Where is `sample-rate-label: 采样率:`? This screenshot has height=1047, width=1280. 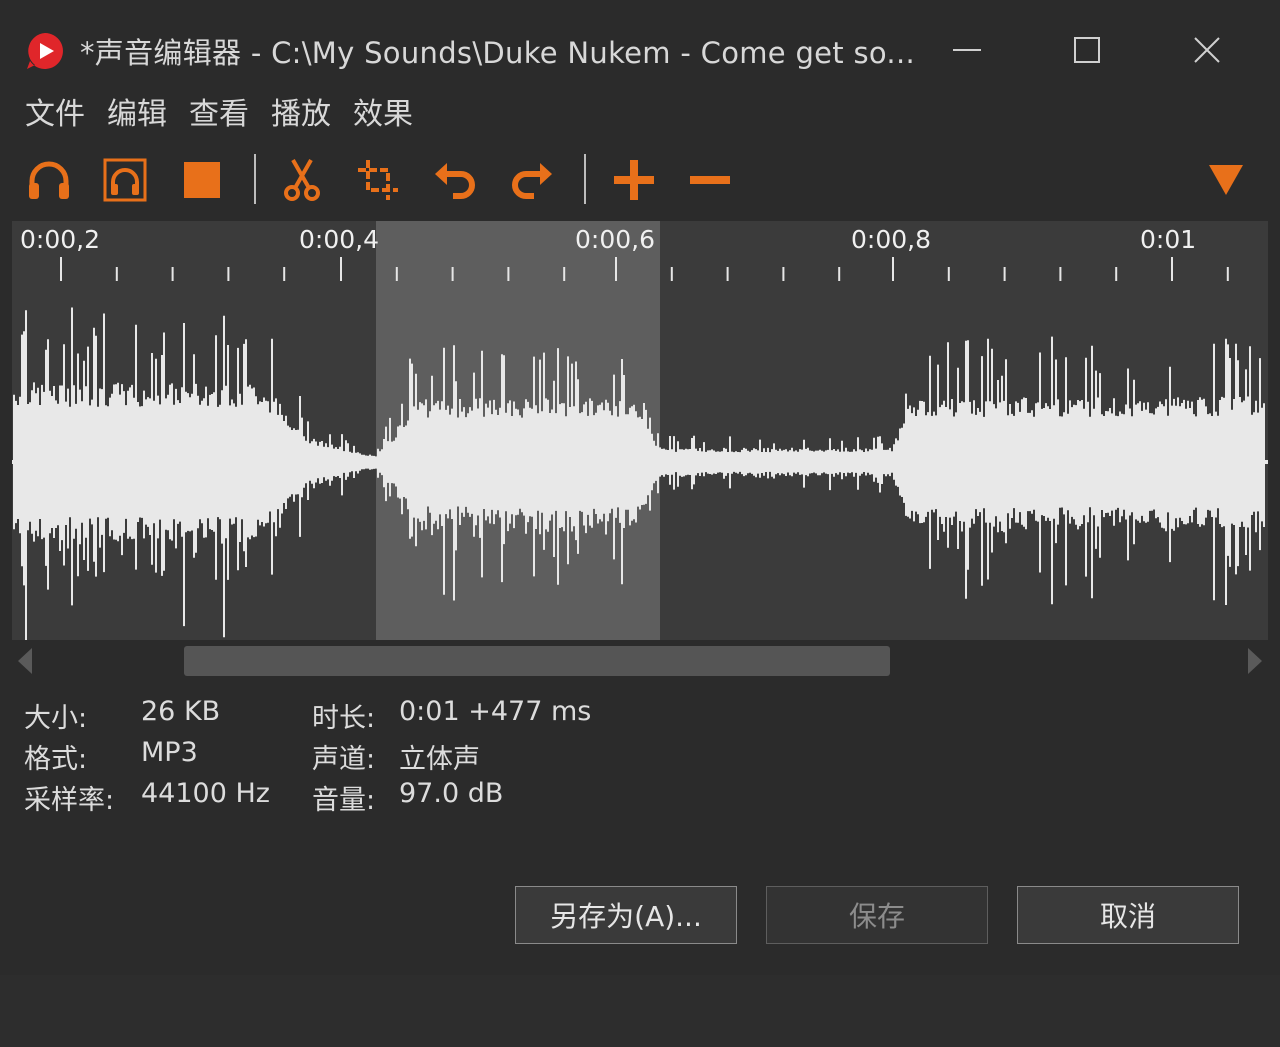
sample-rate-label: 采样率: is located at coordinates (69, 800).